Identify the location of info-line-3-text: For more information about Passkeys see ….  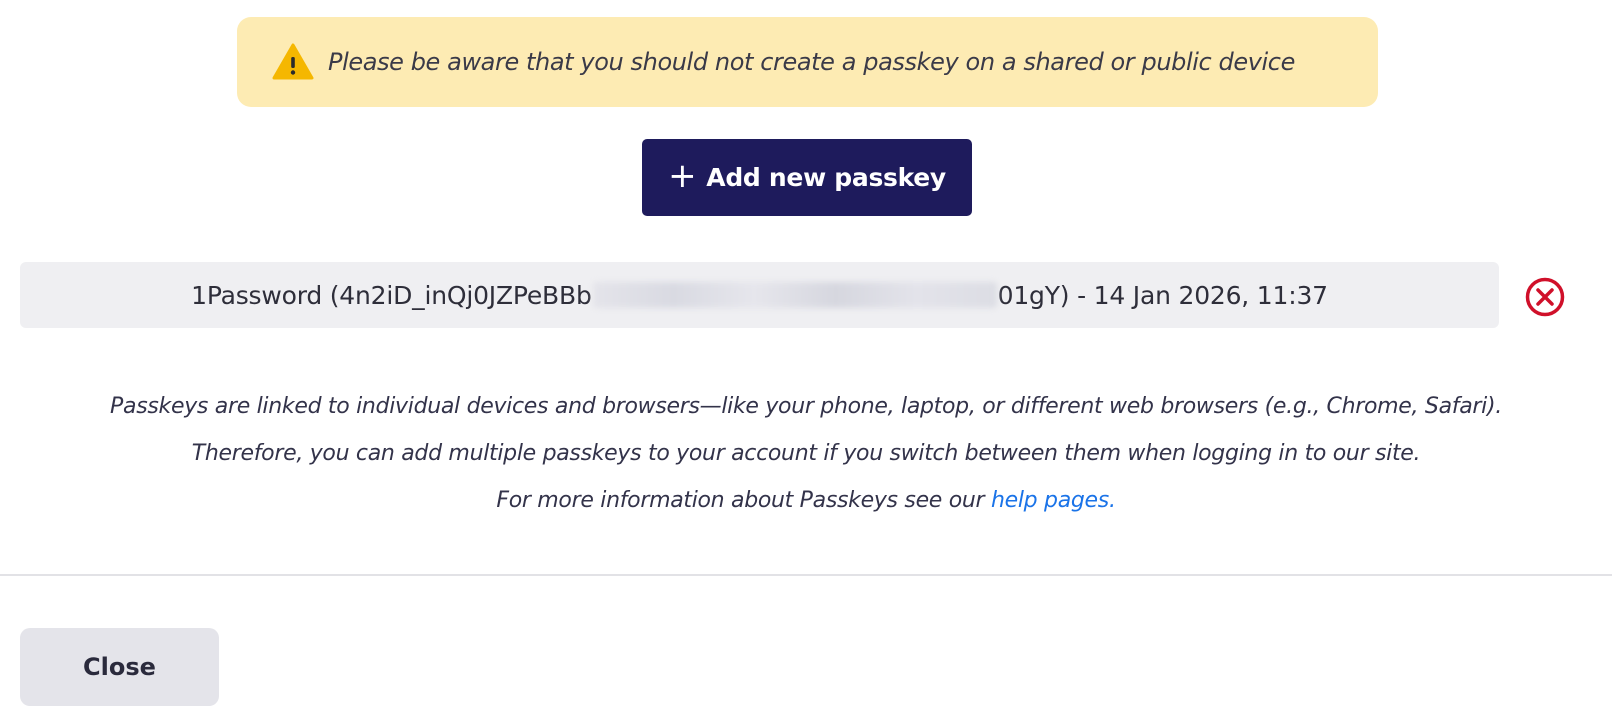
(743, 500).